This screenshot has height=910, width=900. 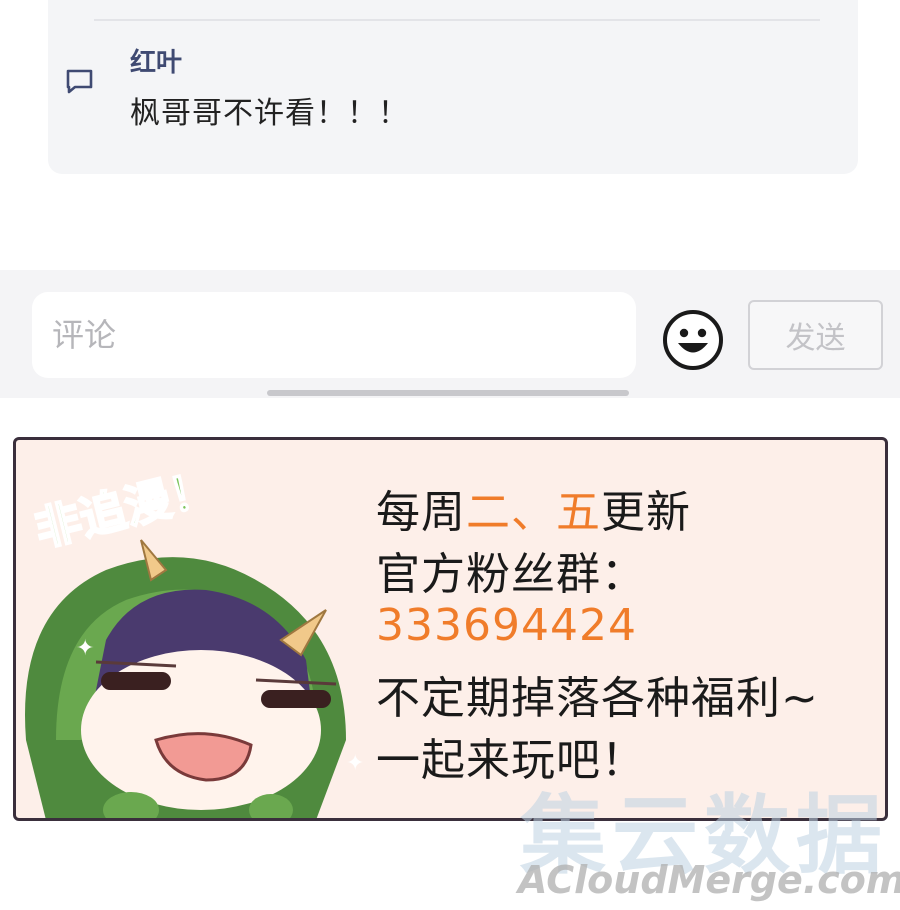 What do you see at coordinates (693, 340) in the screenshot?
I see `smiley-face-icon` at bounding box center [693, 340].